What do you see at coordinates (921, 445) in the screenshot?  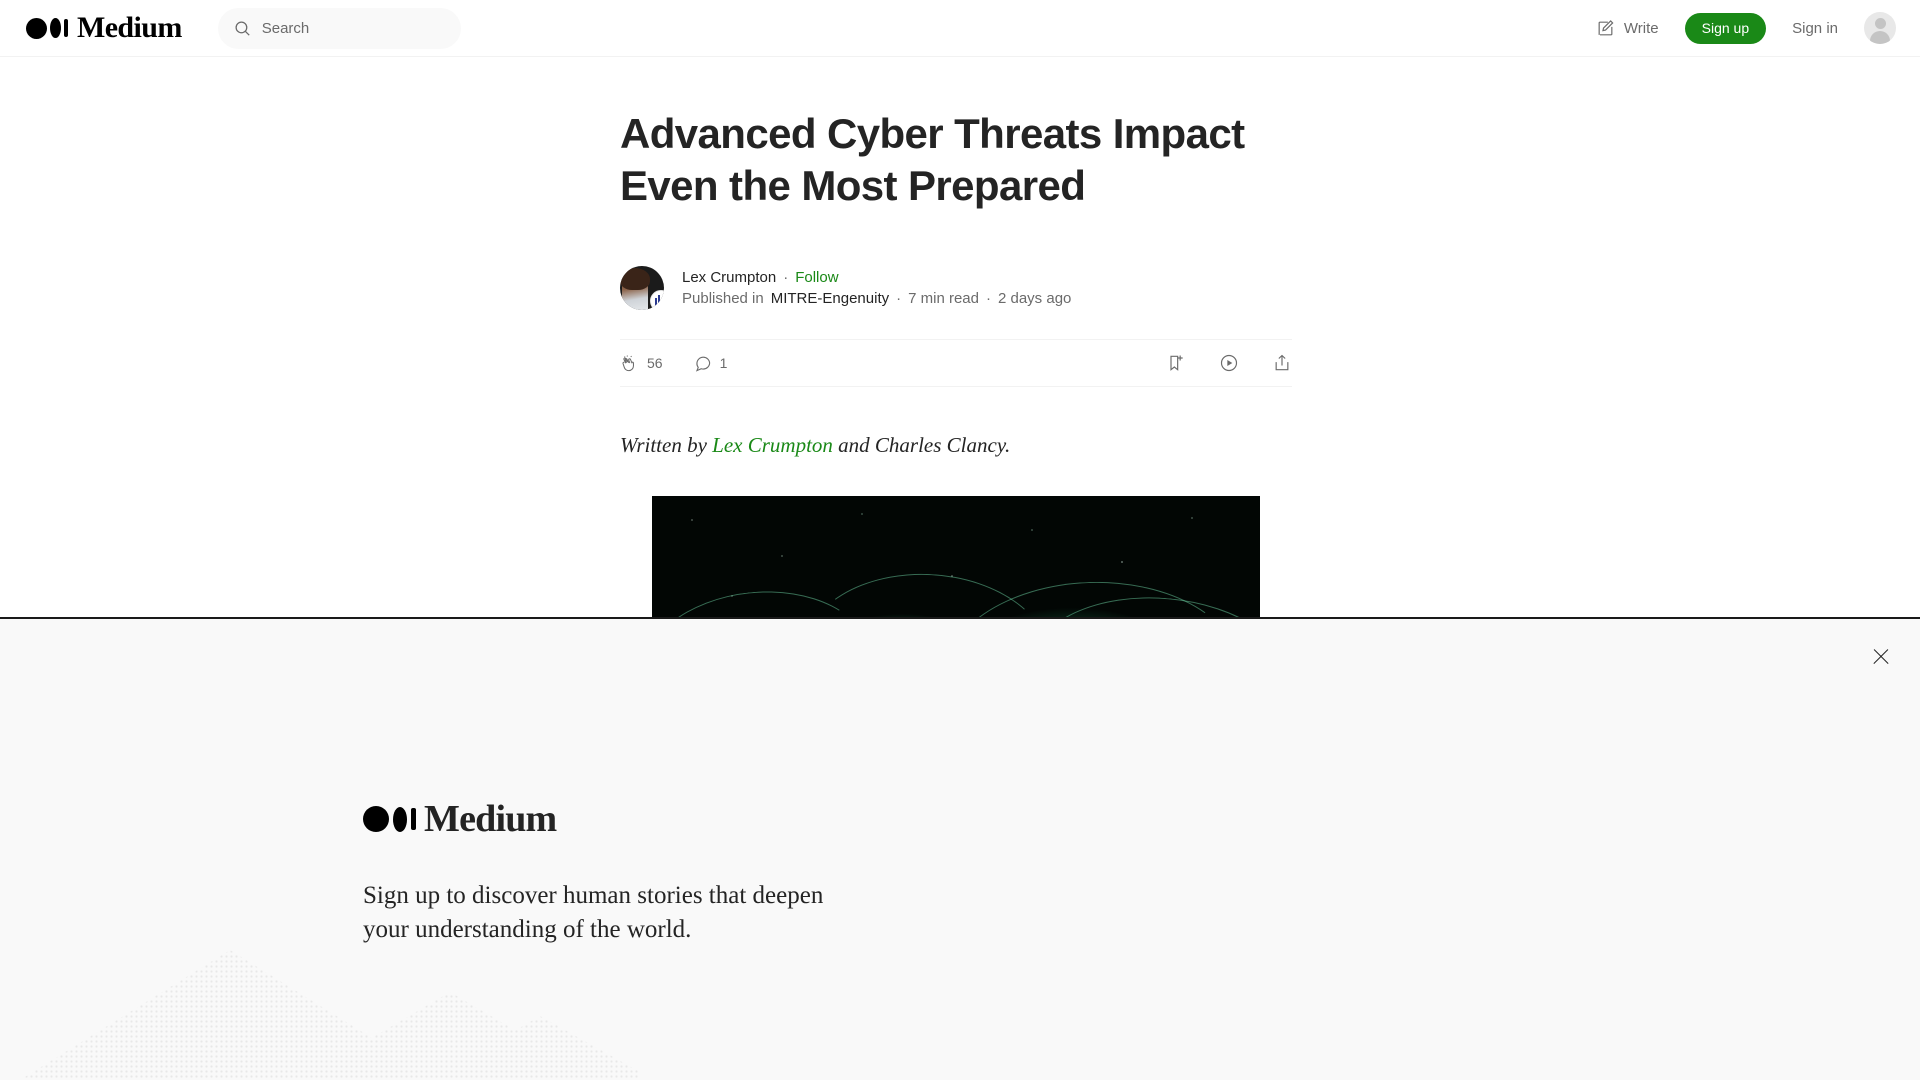 I see `intro-suffix: and Charles Clancy.` at bounding box center [921, 445].